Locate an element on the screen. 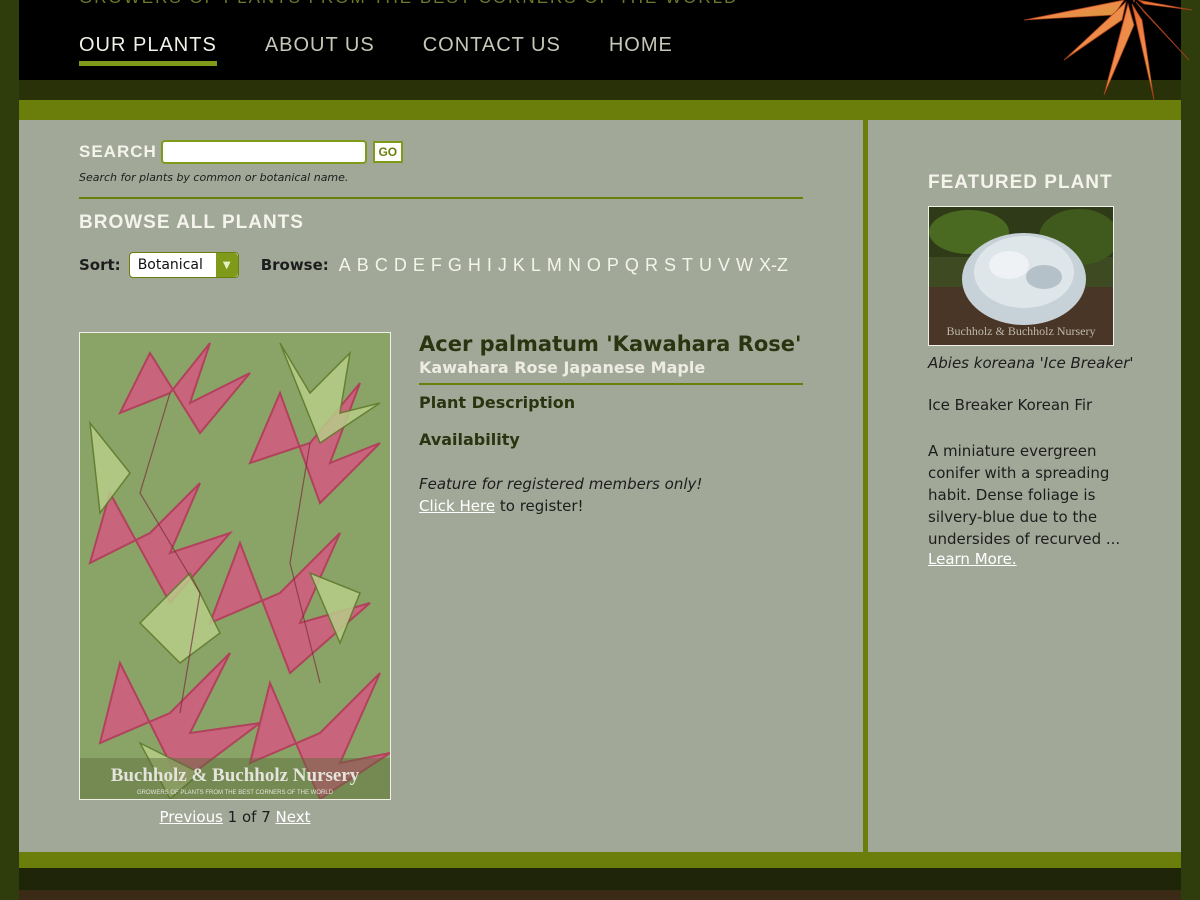 The width and height of the screenshot is (1200, 900). letter-link: M is located at coordinates (554, 265).